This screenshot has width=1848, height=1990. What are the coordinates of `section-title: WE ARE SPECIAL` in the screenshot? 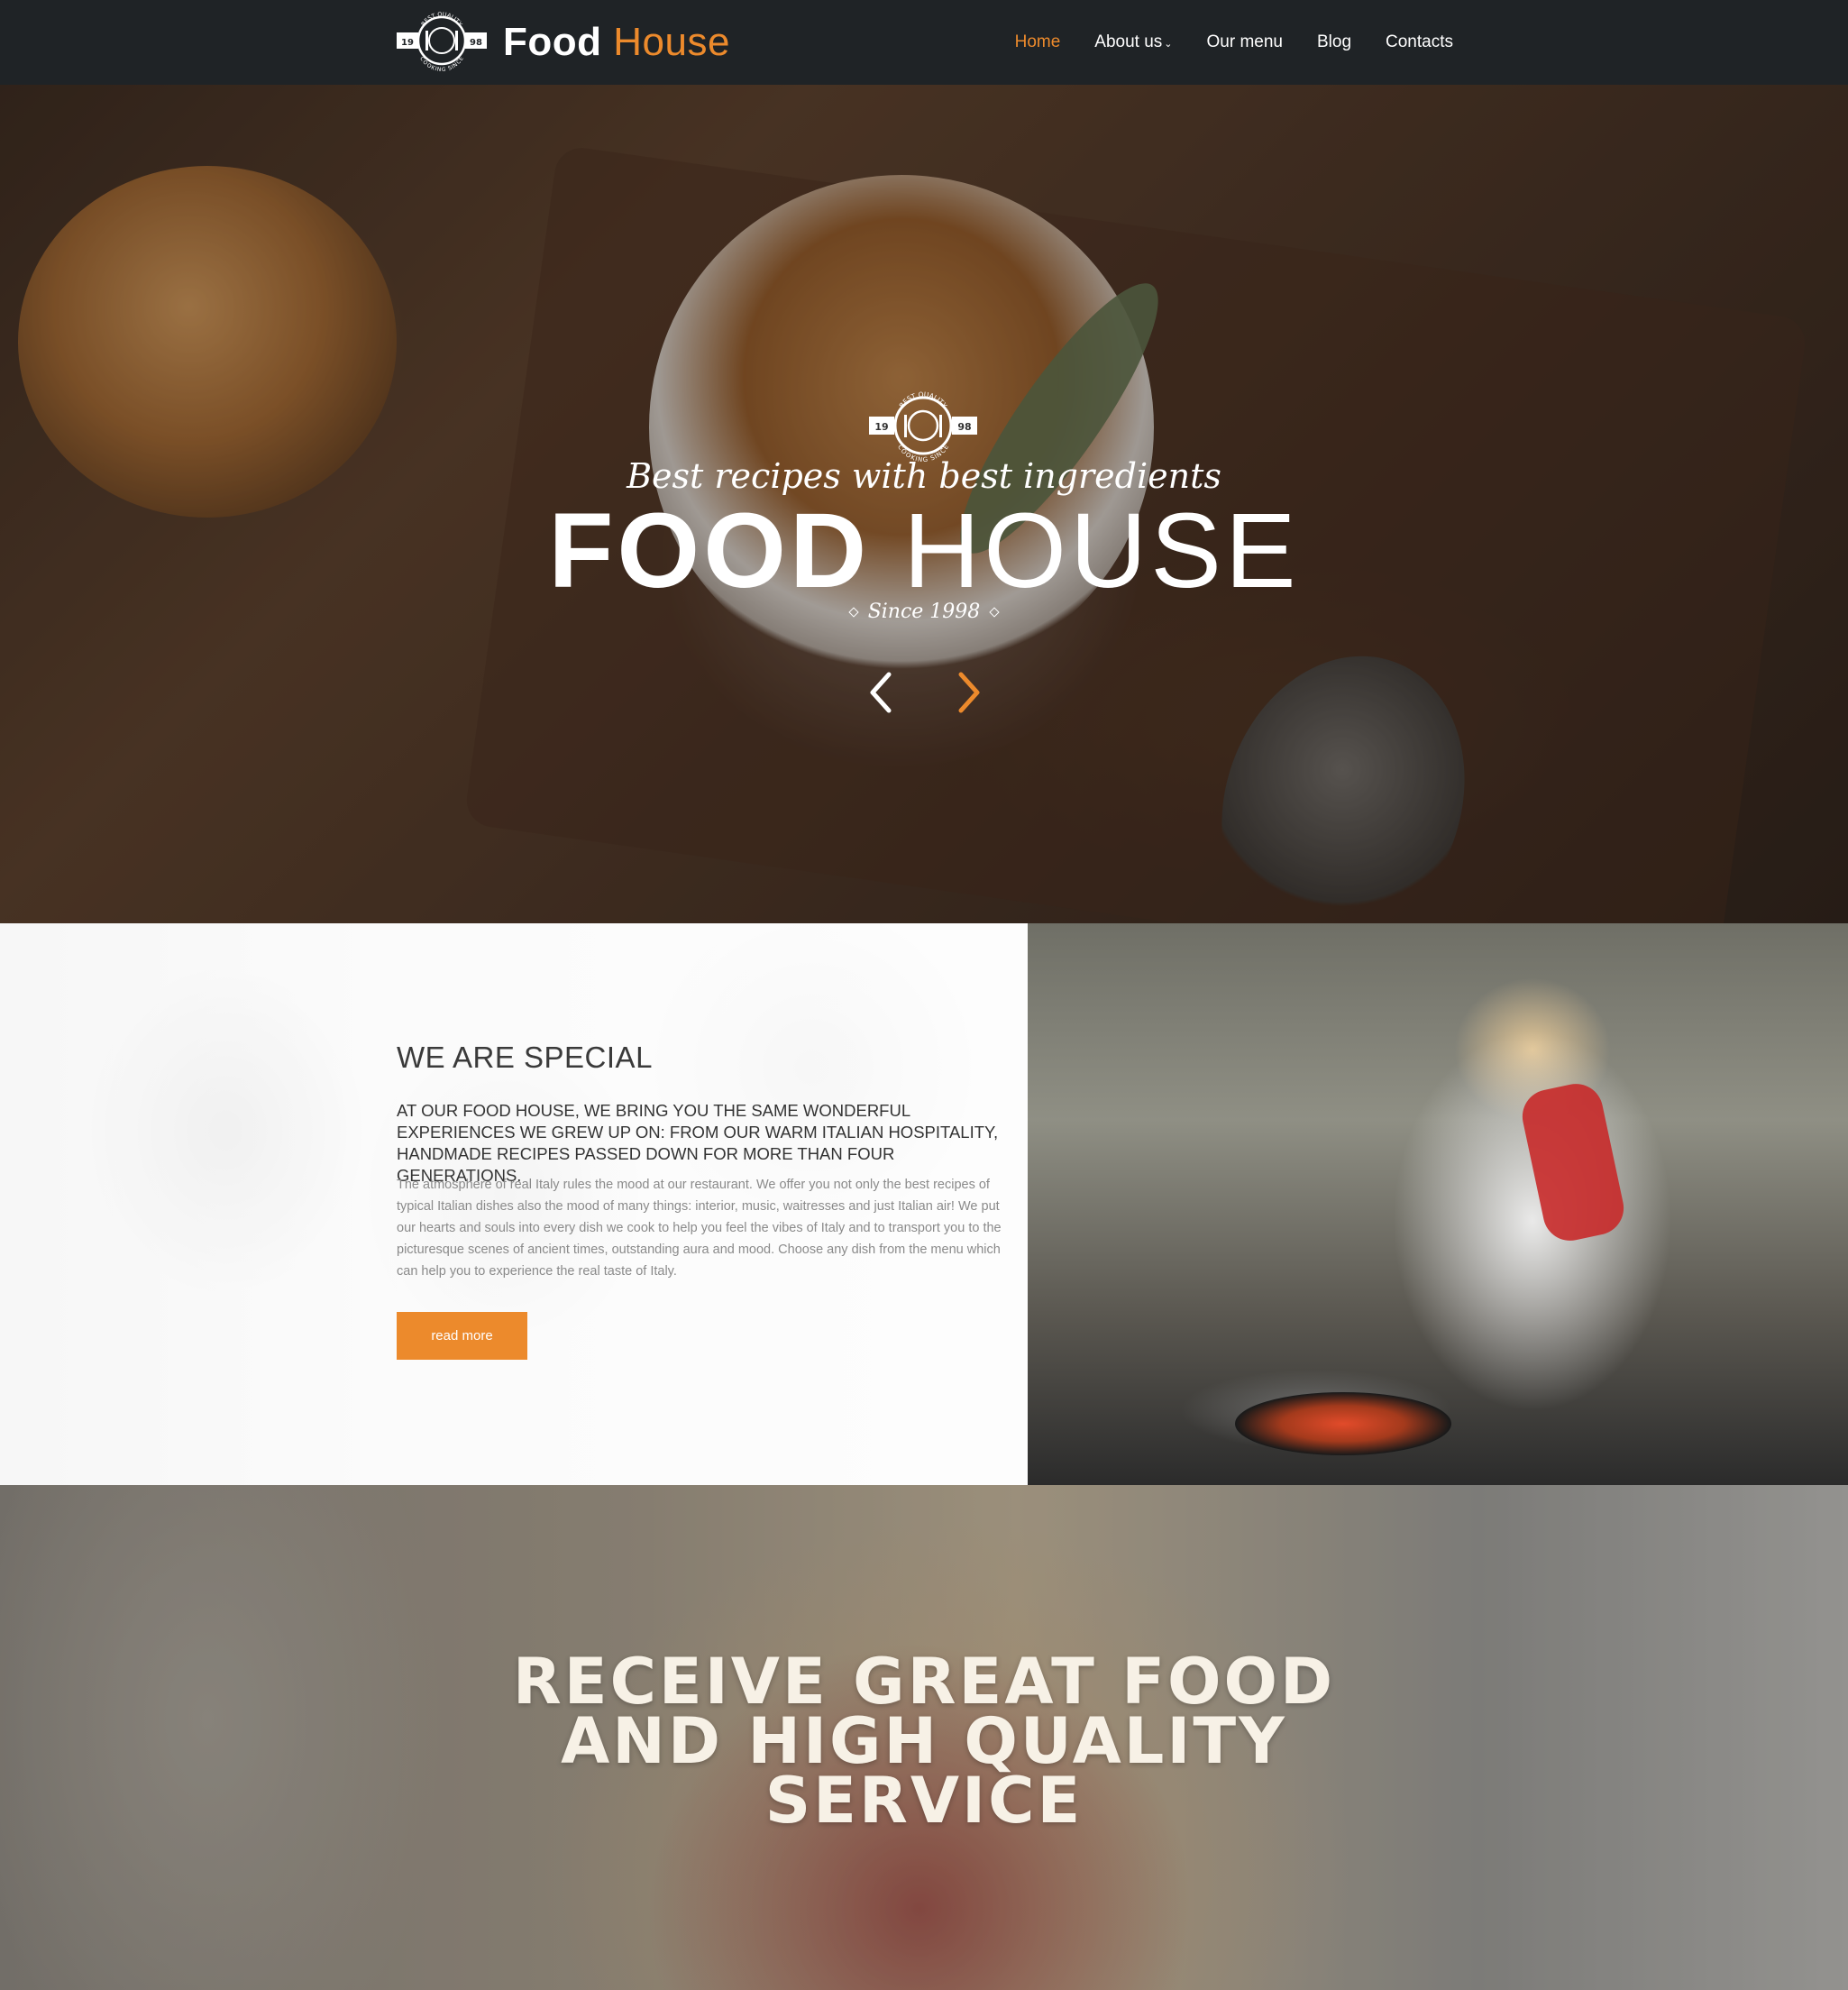 It's located at (525, 1058).